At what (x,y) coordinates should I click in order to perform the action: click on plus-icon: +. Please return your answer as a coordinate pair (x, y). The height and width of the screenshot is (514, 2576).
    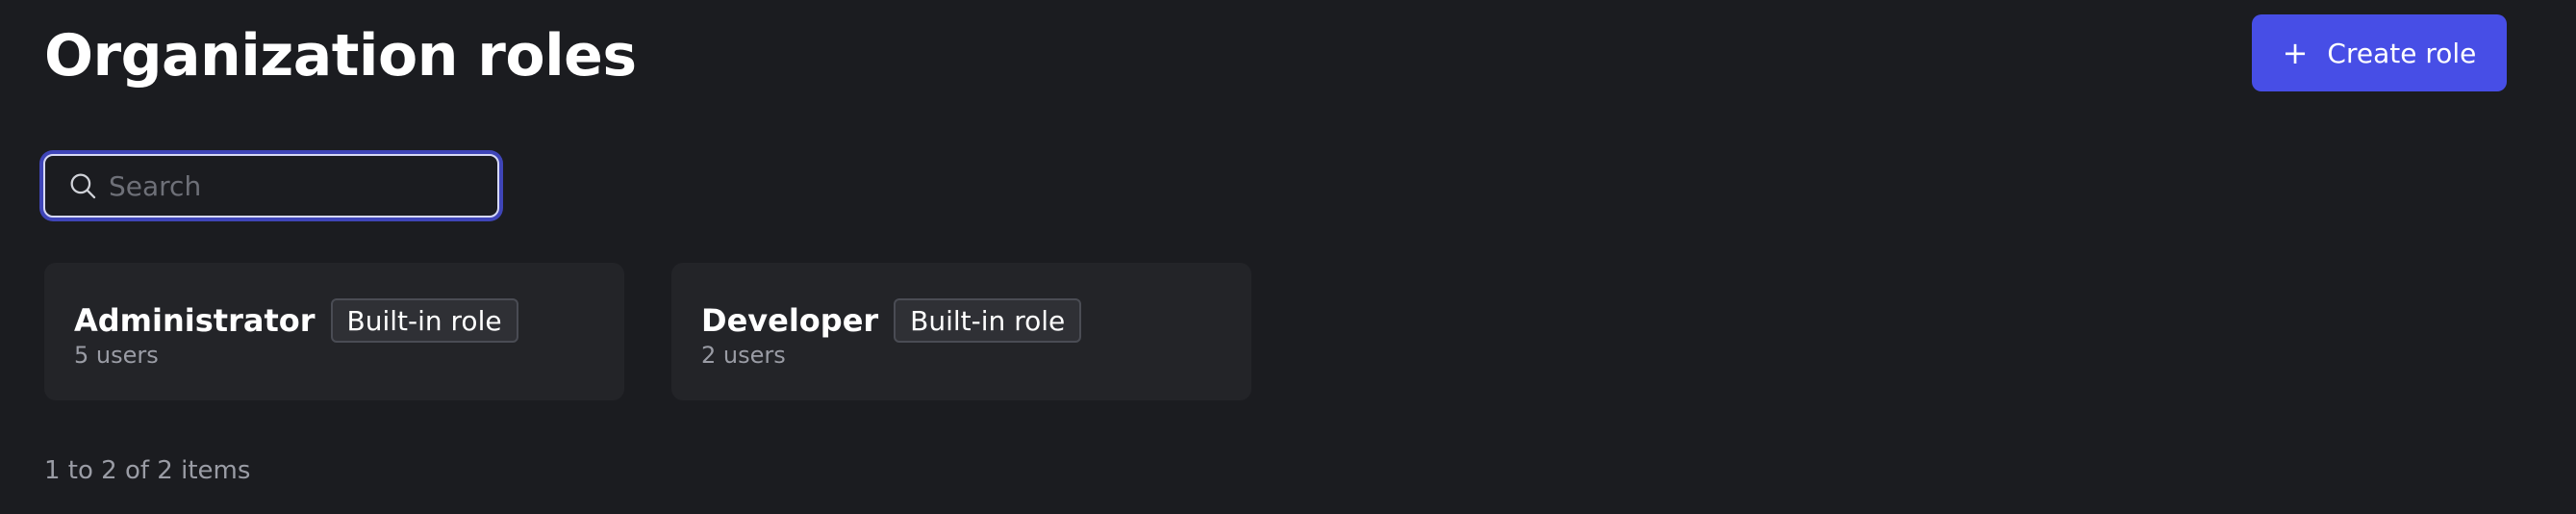
    Looking at the image, I should click on (2295, 53).